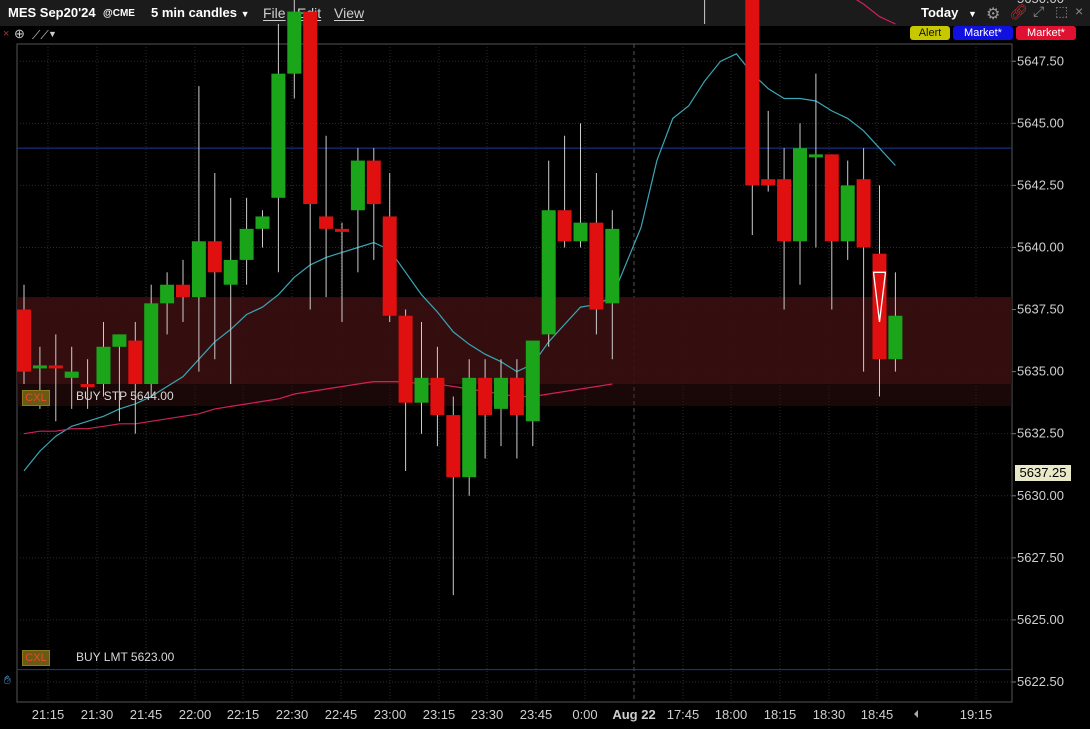 This screenshot has height=729, width=1090. Describe the element at coordinates (1040, 433) in the screenshot. I see `y-tick-label: 5632.50` at that location.